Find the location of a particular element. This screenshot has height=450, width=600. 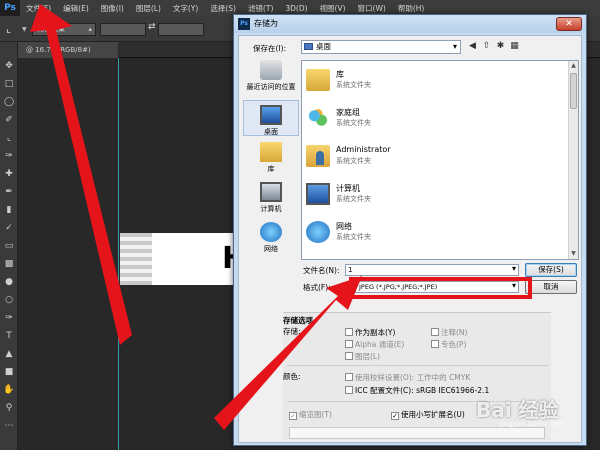

dodge-tool-icon: ○ is located at coordinates (9, 300).